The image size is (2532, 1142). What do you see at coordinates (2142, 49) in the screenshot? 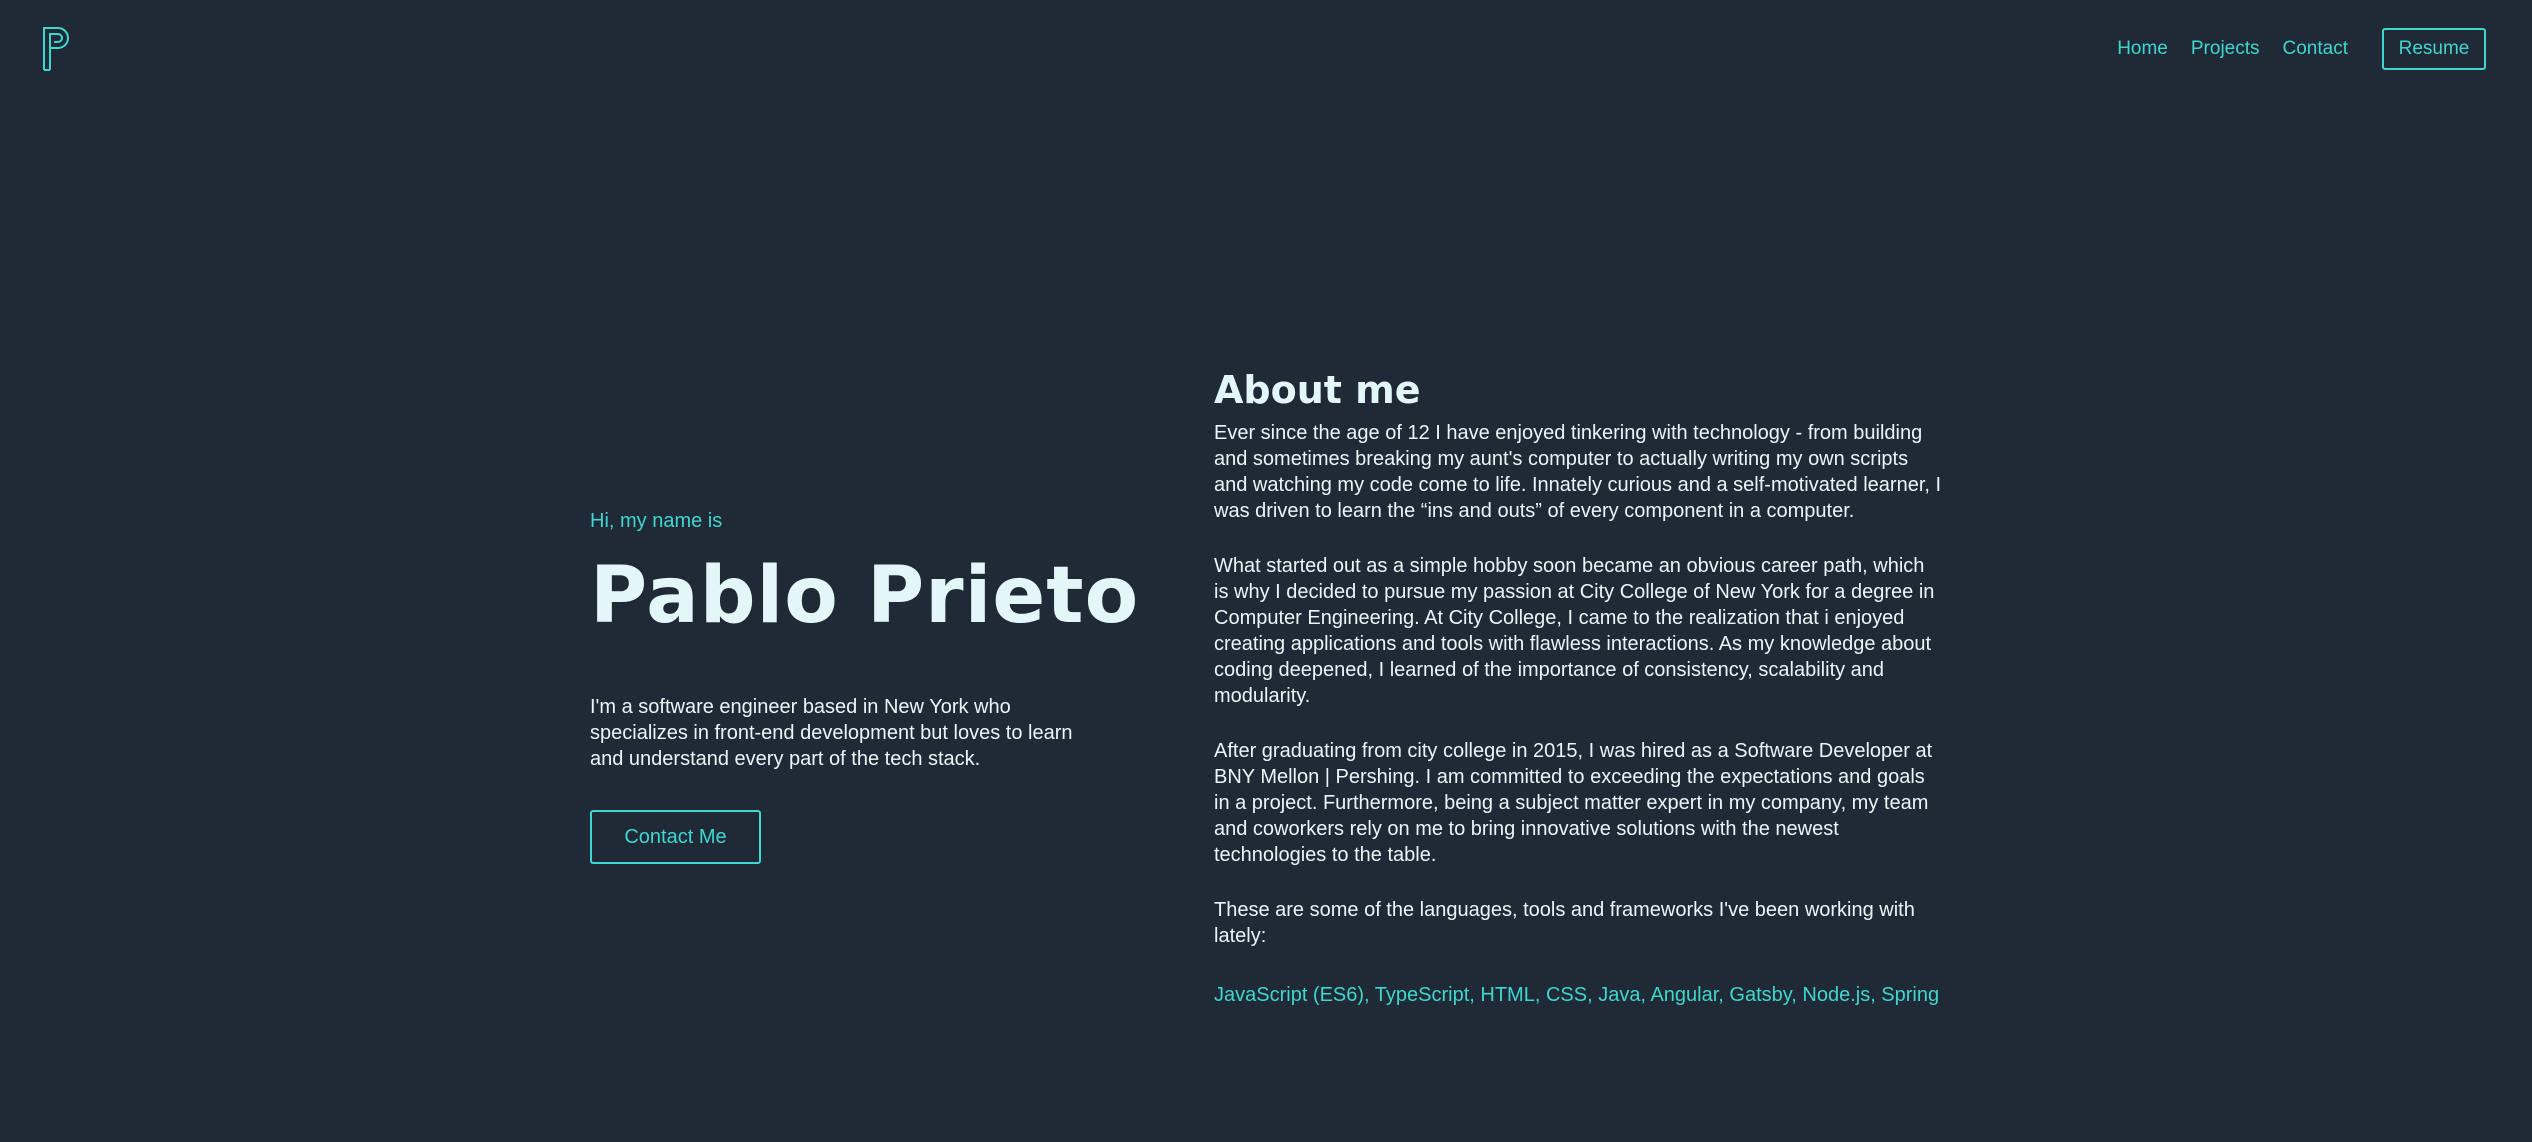
I see `nav-link-home: Home` at bounding box center [2142, 49].